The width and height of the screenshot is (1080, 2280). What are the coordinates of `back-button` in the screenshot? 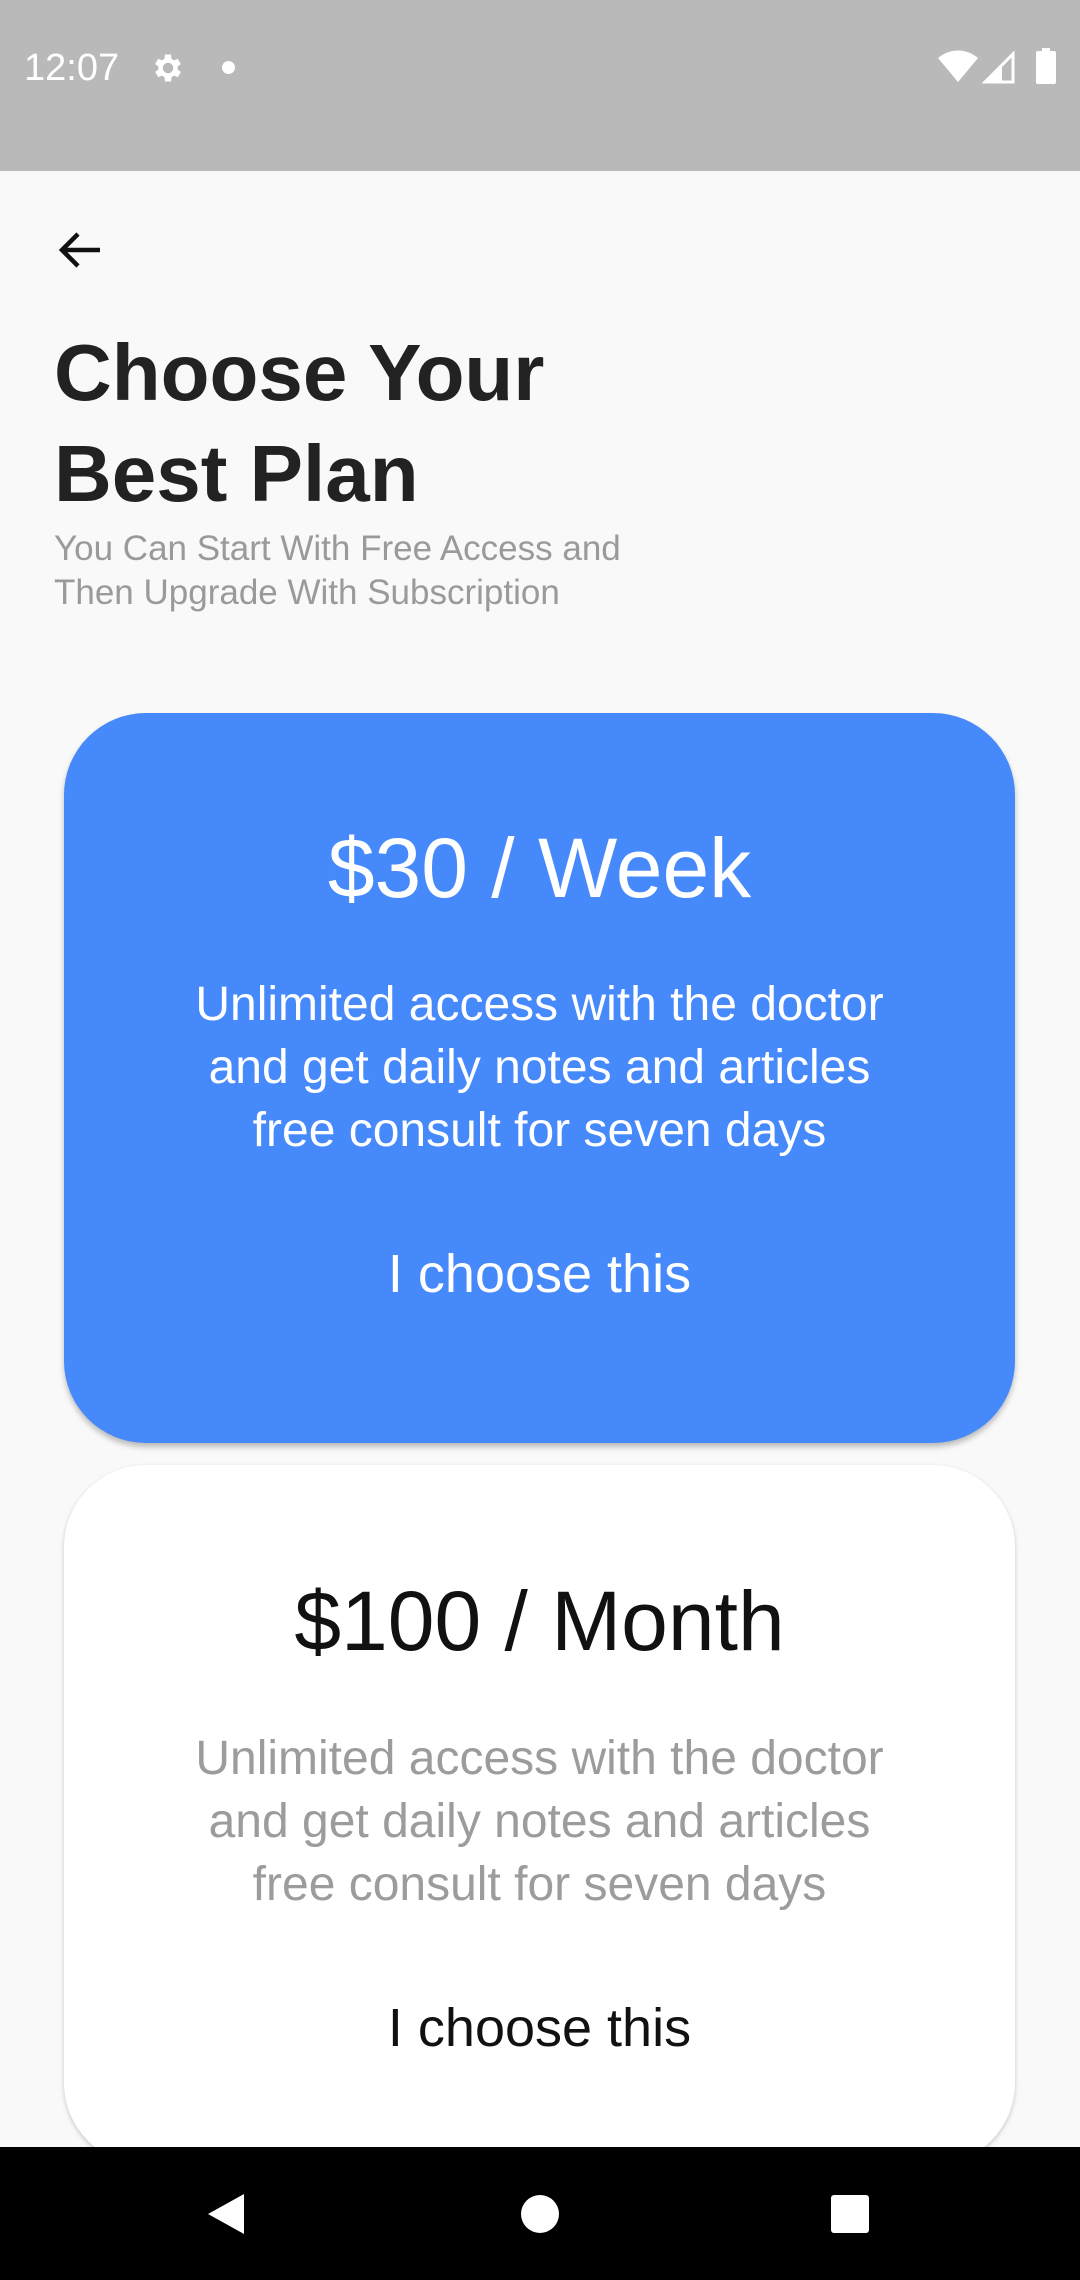 It's located at (80, 250).